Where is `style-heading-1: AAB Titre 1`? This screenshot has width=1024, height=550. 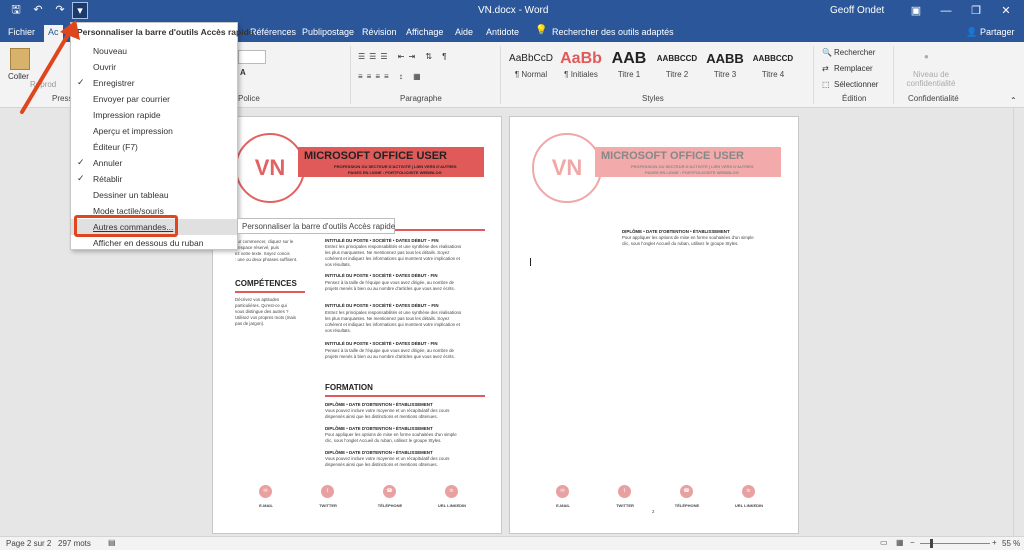
style-heading-1: AAB Titre 1 is located at coordinates (629, 67).